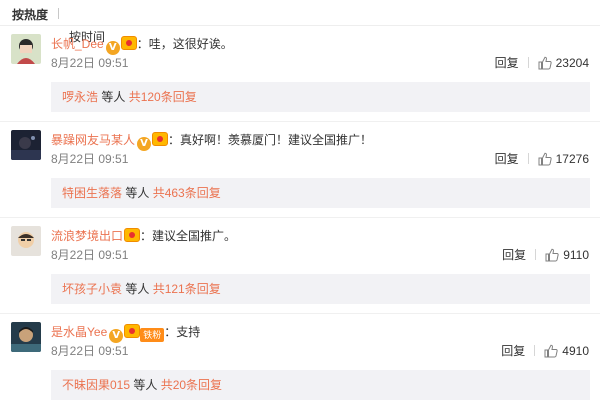 This screenshot has height=415, width=600. What do you see at coordinates (190, 44) in the screenshot?
I see `comment-text: 哇，这很好诶。` at bounding box center [190, 44].